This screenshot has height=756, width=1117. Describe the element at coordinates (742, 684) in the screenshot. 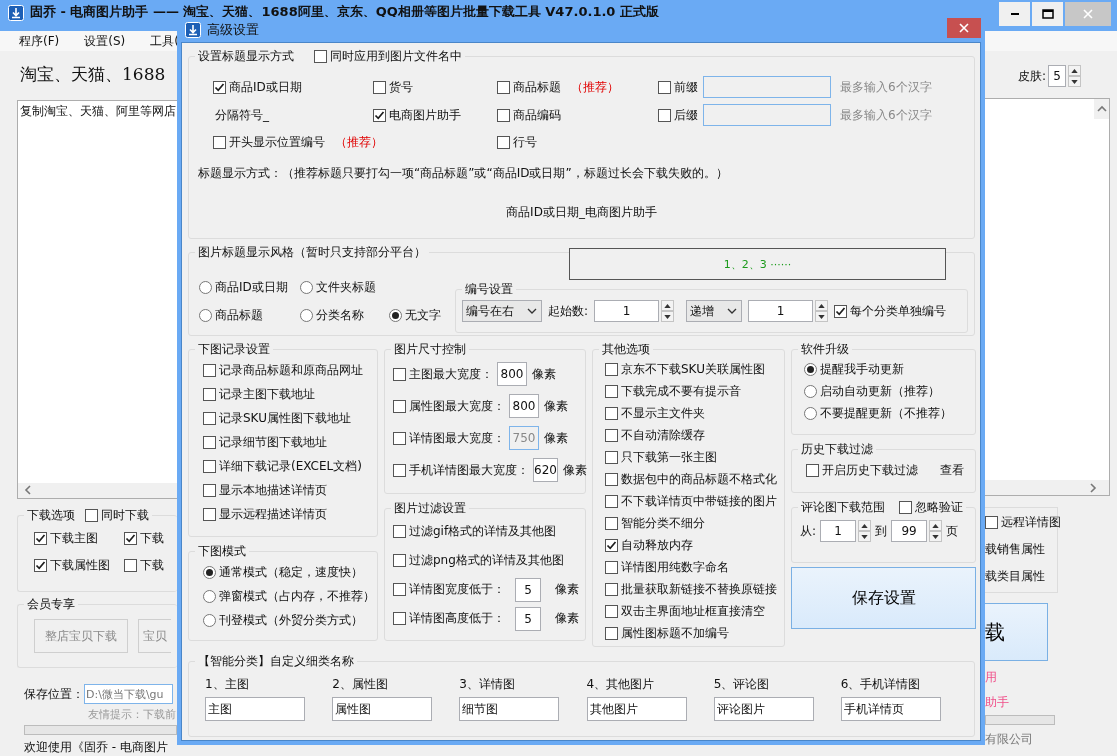

I see `category-label: 5、评论图` at that location.